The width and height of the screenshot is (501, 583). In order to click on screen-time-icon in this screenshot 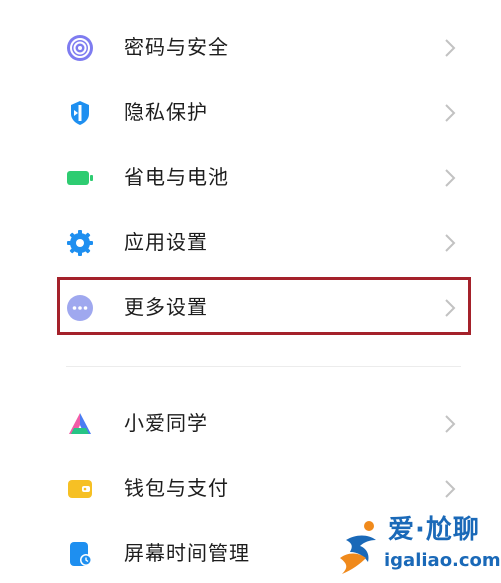, I will do `click(81, 554)`.